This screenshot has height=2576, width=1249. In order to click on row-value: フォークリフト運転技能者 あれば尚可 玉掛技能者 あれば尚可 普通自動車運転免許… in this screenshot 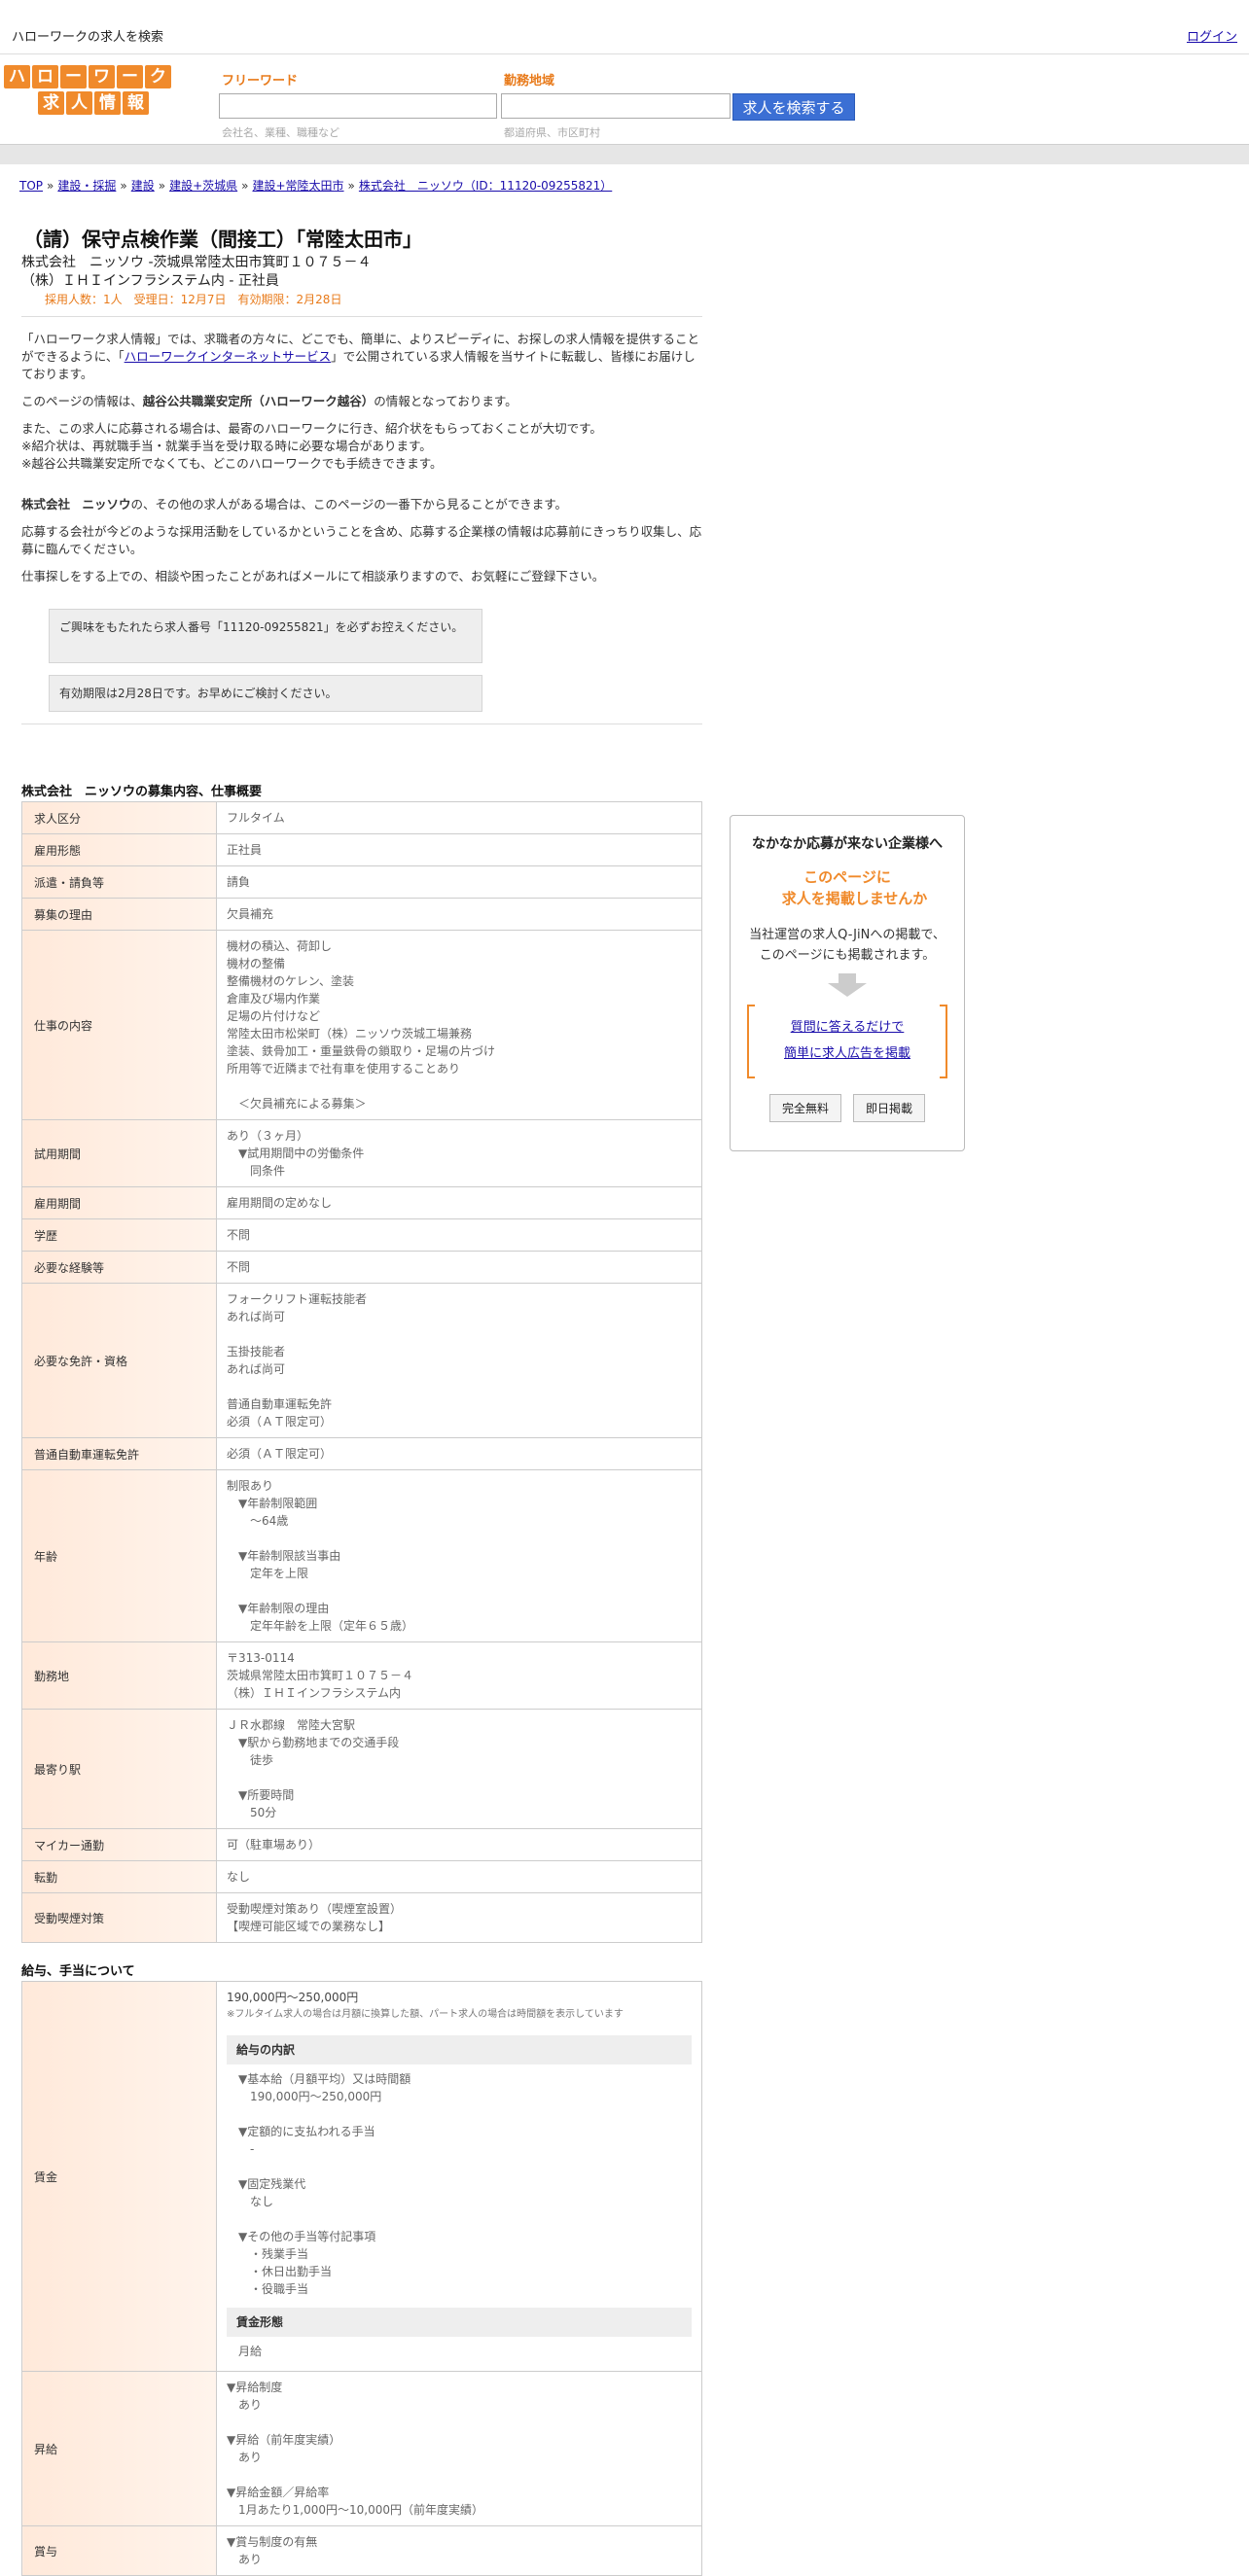, I will do `click(459, 1361)`.